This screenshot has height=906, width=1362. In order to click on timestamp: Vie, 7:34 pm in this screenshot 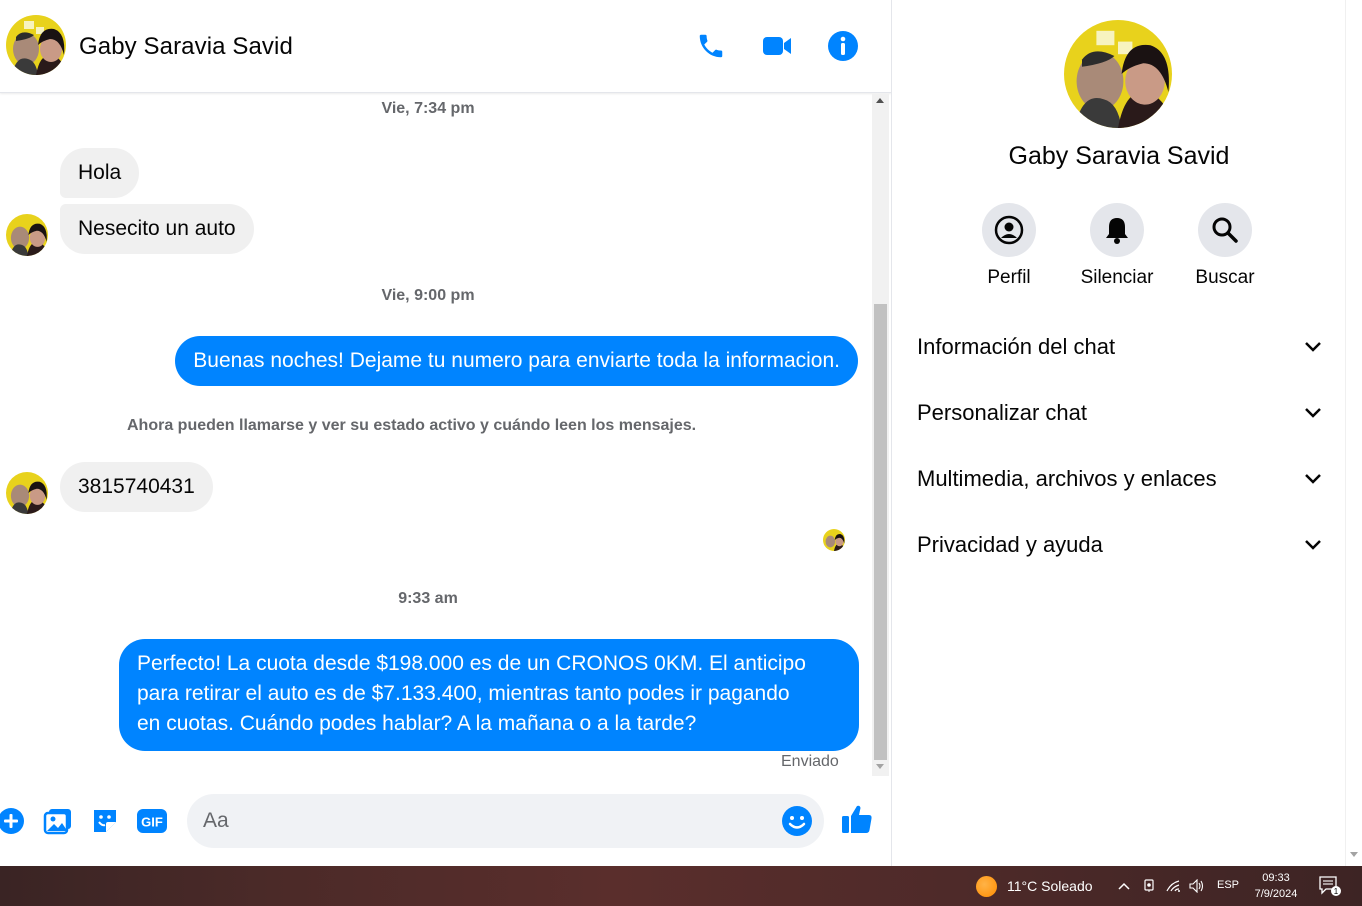, I will do `click(428, 108)`.